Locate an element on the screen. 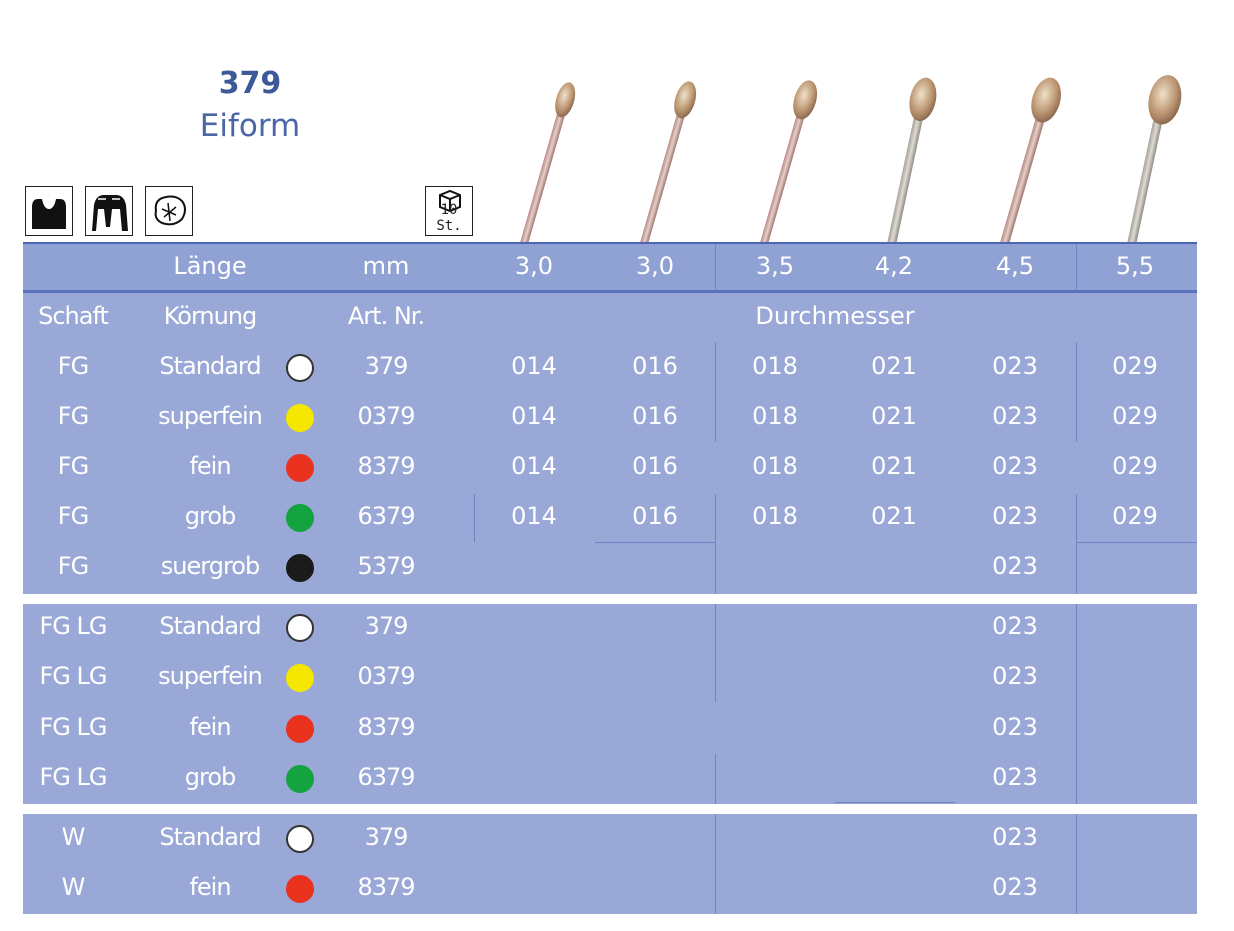 This screenshot has width=1234, height=931. length-value: 4,2 is located at coordinates (894, 266).